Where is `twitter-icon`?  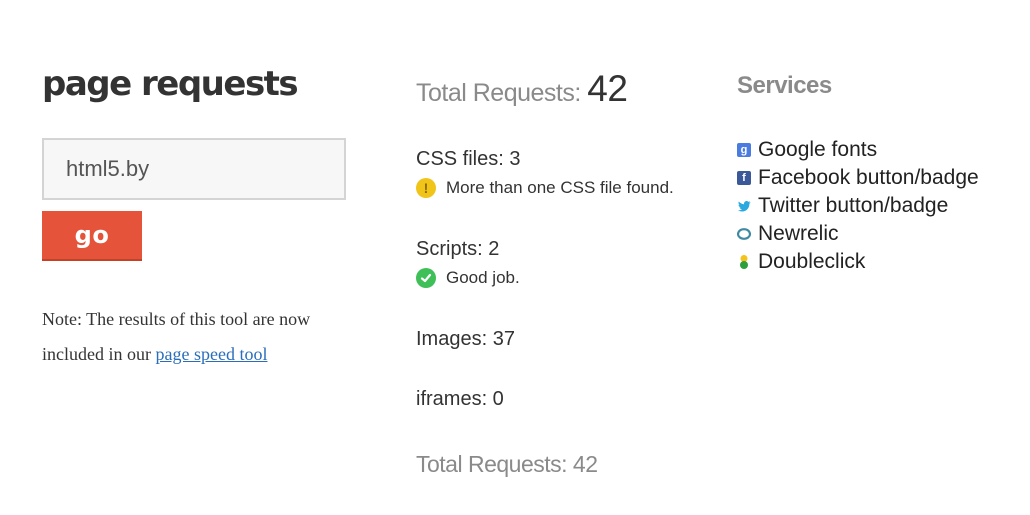
twitter-icon is located at coordinates (744, 206).